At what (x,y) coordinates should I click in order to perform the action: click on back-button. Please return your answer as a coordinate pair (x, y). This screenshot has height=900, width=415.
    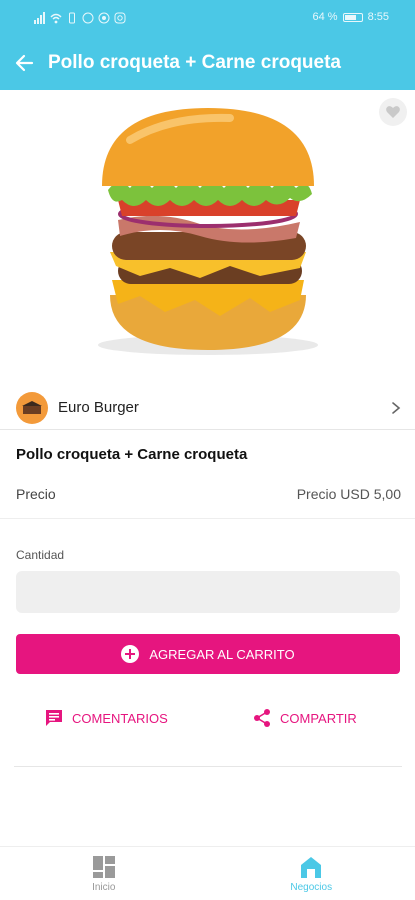
    Looking at the image, I should click on (24, 63).